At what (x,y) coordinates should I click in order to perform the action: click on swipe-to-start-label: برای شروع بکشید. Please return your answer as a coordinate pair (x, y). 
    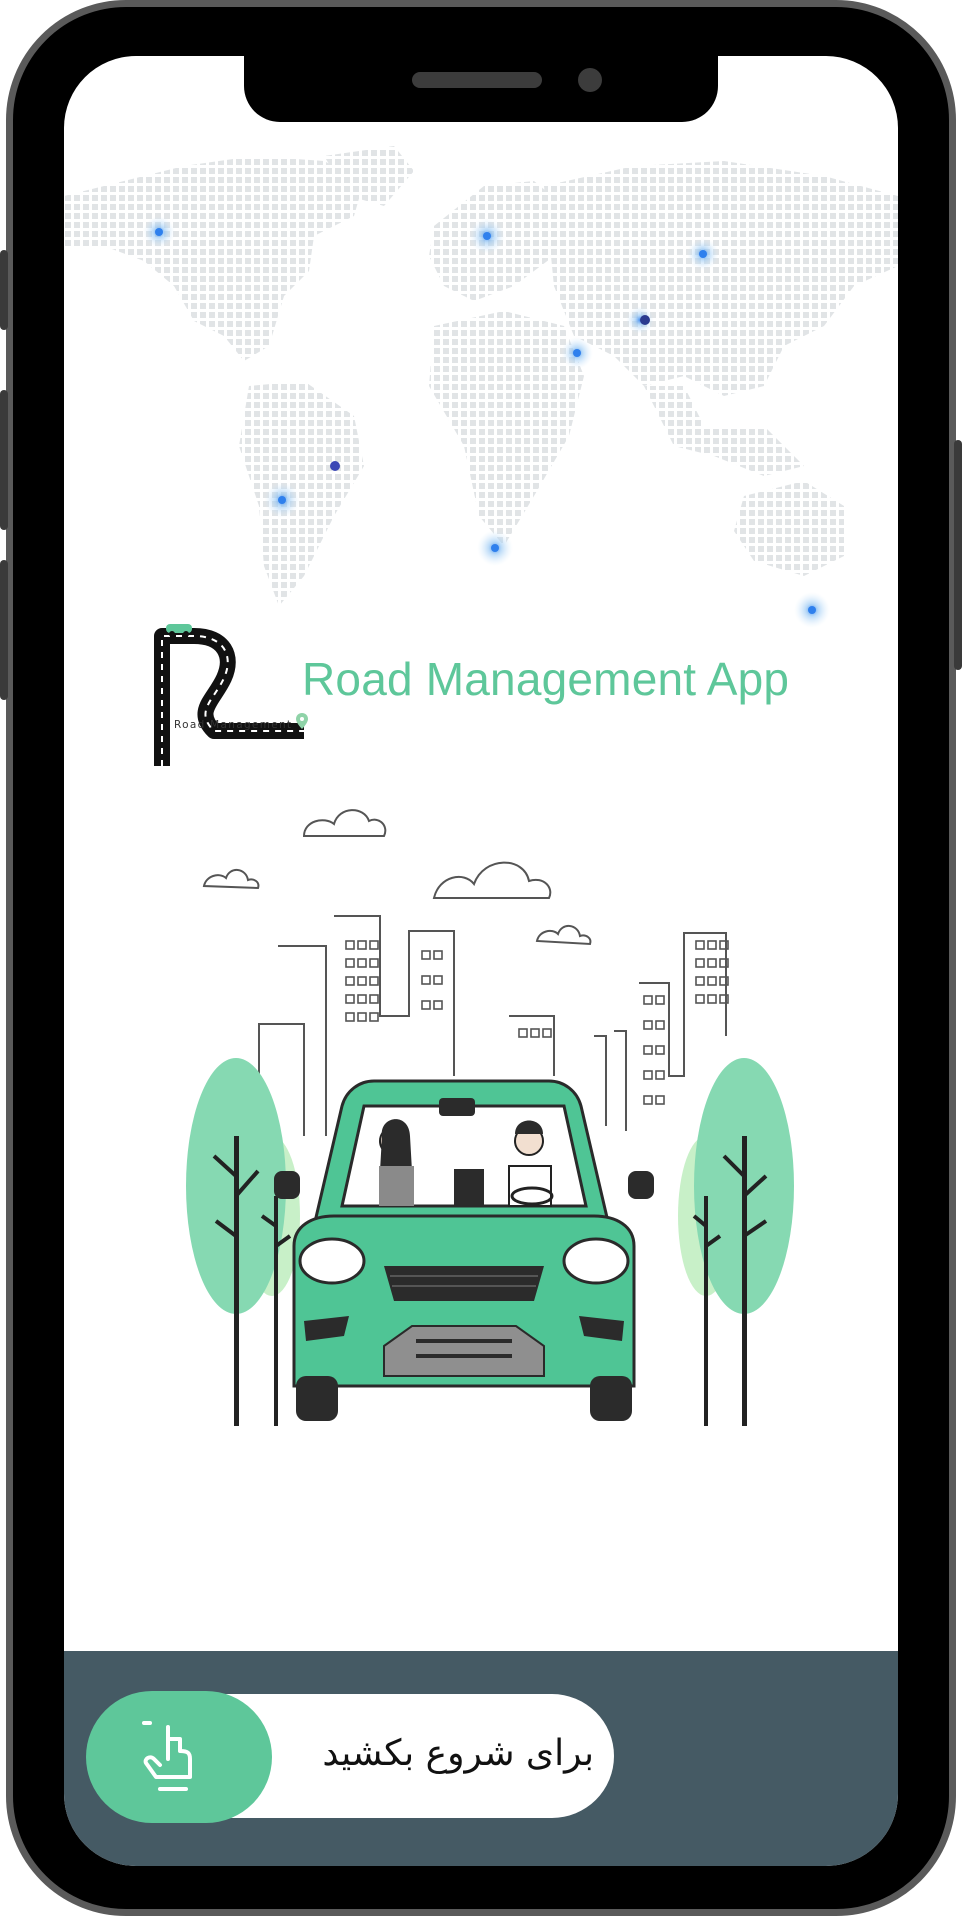
    Looking at the image, I should click on (458, 1753).